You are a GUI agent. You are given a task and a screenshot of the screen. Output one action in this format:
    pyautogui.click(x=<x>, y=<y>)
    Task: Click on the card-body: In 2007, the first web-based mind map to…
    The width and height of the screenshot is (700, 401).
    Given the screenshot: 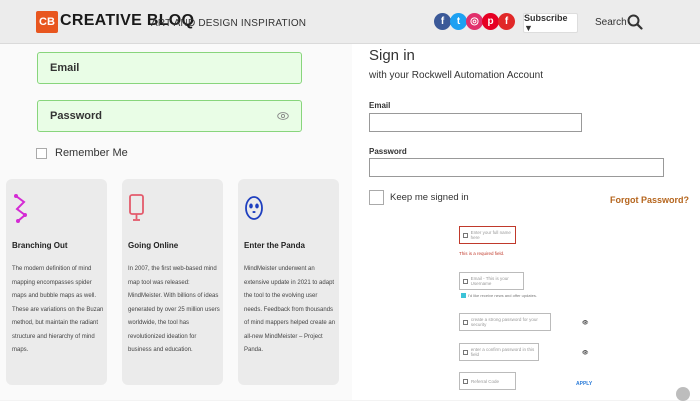 What is the action you would take?
    pyautogui.click(x=174, y=309)
    